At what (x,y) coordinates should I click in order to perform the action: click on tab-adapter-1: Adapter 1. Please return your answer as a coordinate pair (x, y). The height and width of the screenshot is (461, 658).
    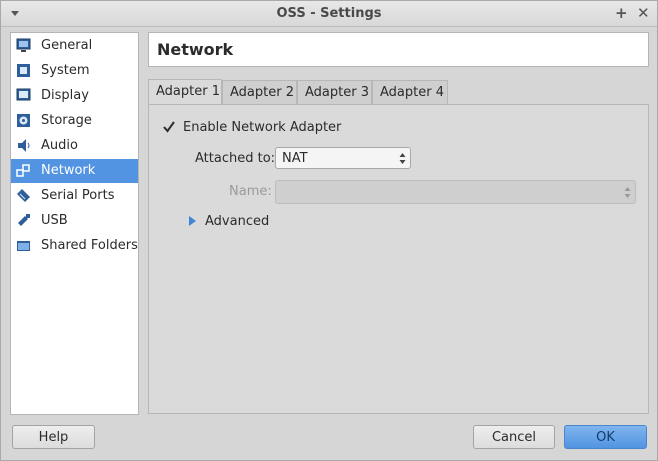
    Looking at the image, I should click on (185, 92).